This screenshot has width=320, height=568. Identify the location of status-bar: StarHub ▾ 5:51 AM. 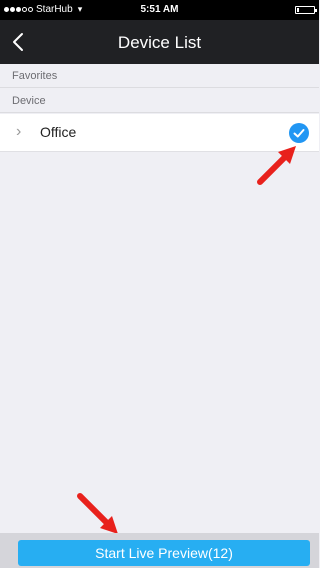
(159, 10).